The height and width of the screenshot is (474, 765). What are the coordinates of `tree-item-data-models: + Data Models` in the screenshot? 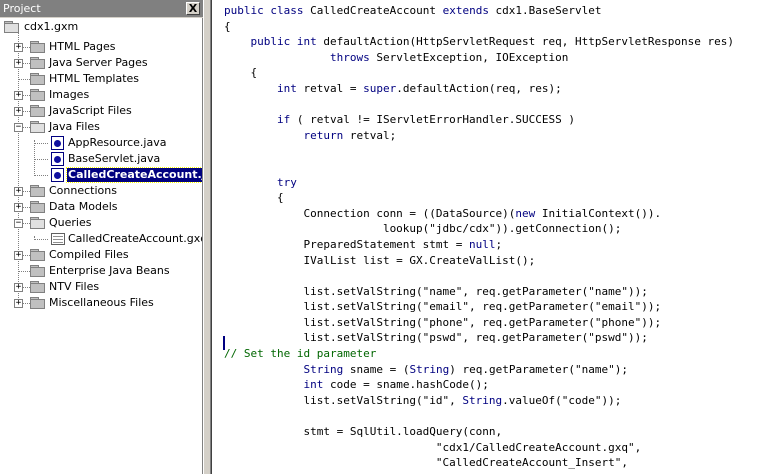 It's located at (101, 207).